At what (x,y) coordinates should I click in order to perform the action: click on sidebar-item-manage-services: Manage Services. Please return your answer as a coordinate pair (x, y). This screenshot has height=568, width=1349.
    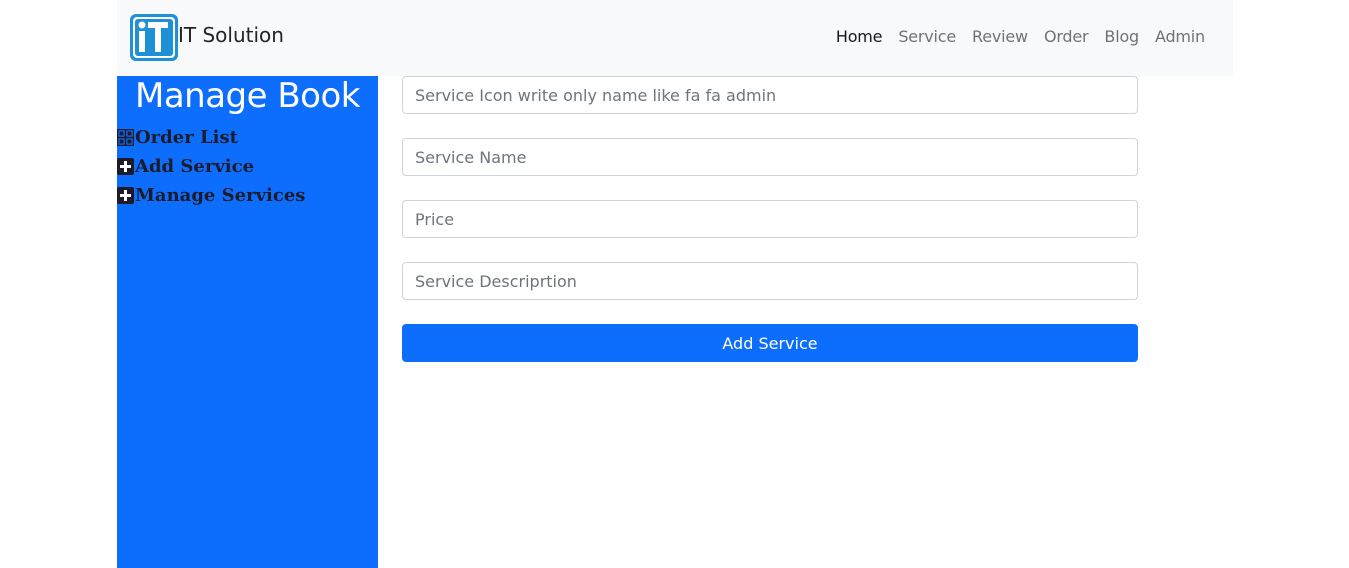
    Looking at the image, I should click on (211, 195).